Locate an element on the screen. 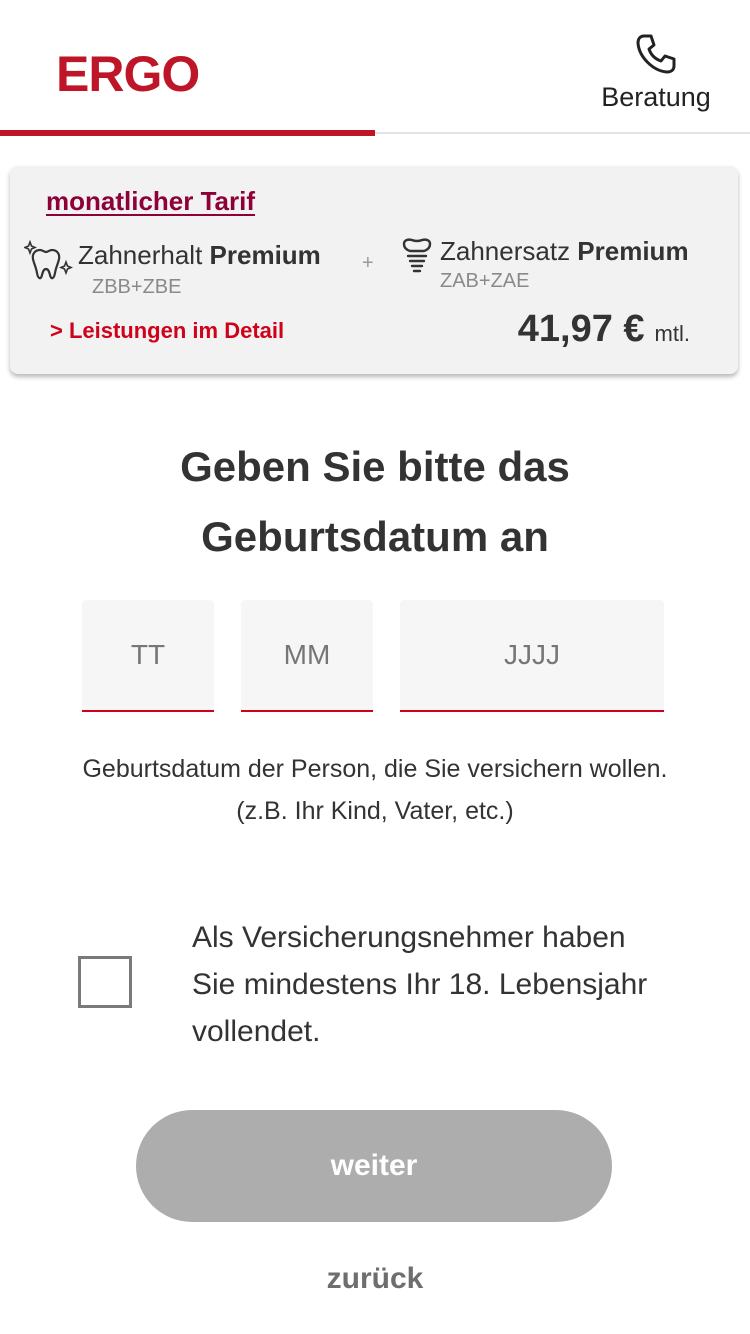  monthly-tariff-link: monatlicher Tarif is located at coordinates (150, 201).